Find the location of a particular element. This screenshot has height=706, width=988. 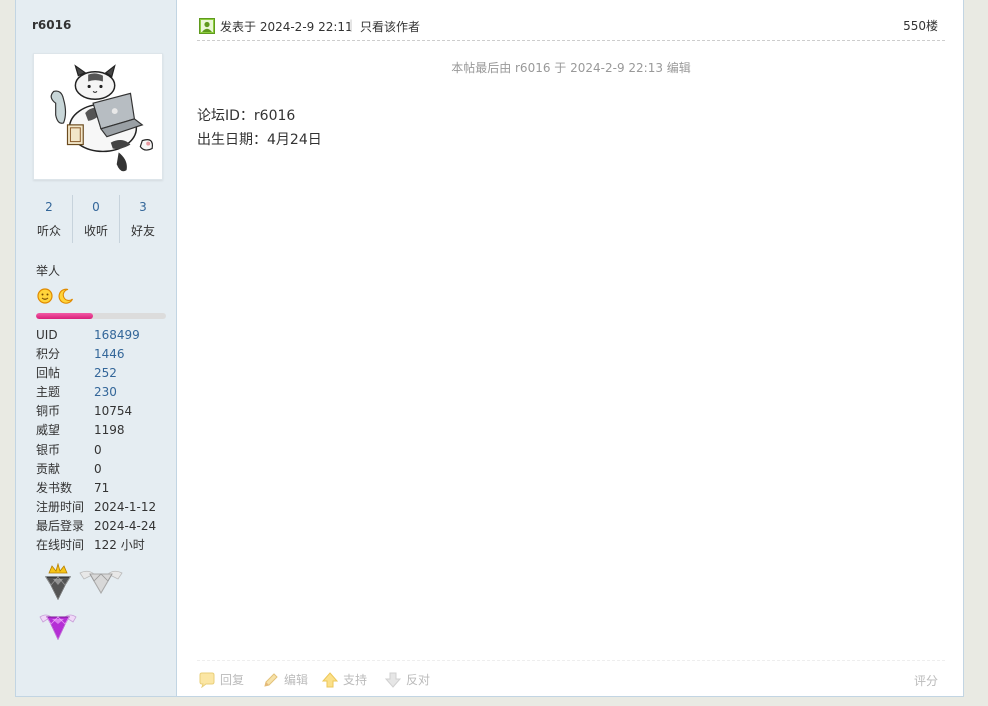

info-row: 回帖 252 is located at coordinates (96, 373).